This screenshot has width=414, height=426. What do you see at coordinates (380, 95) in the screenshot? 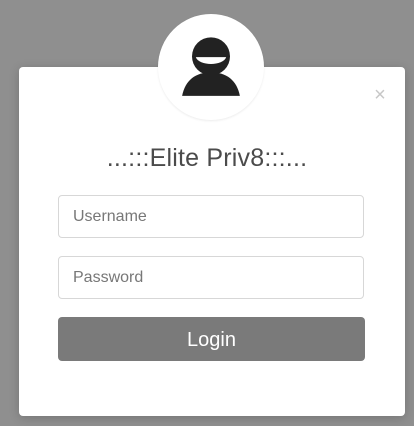
I see `close-button: ×` at bounding box center [380, 95].